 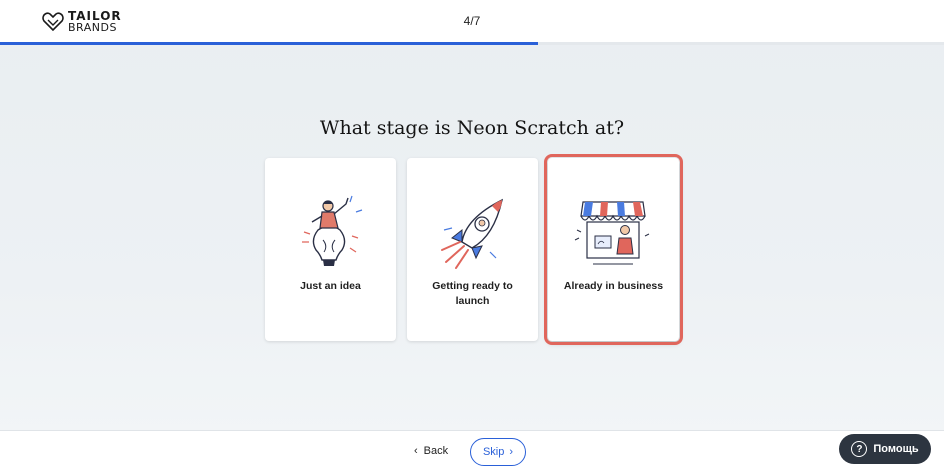 What do you see at coordinates (612, 233) in the screenshot?
I see `storefront-icon` at bounding box center [612, 233].